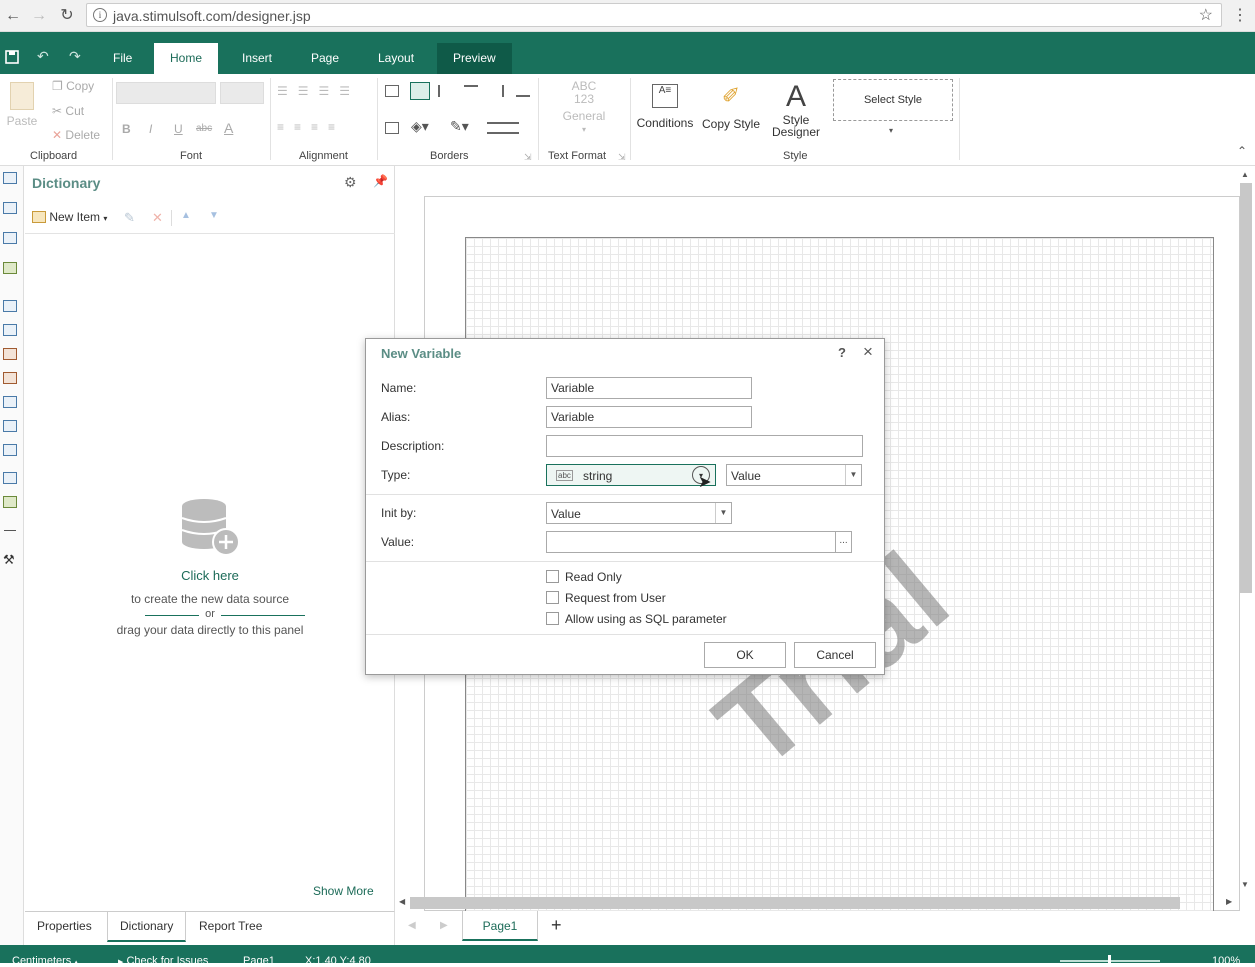  Describe the element at coordinates (10, 402) in the screenshot. I see `panel-icon` at that location.